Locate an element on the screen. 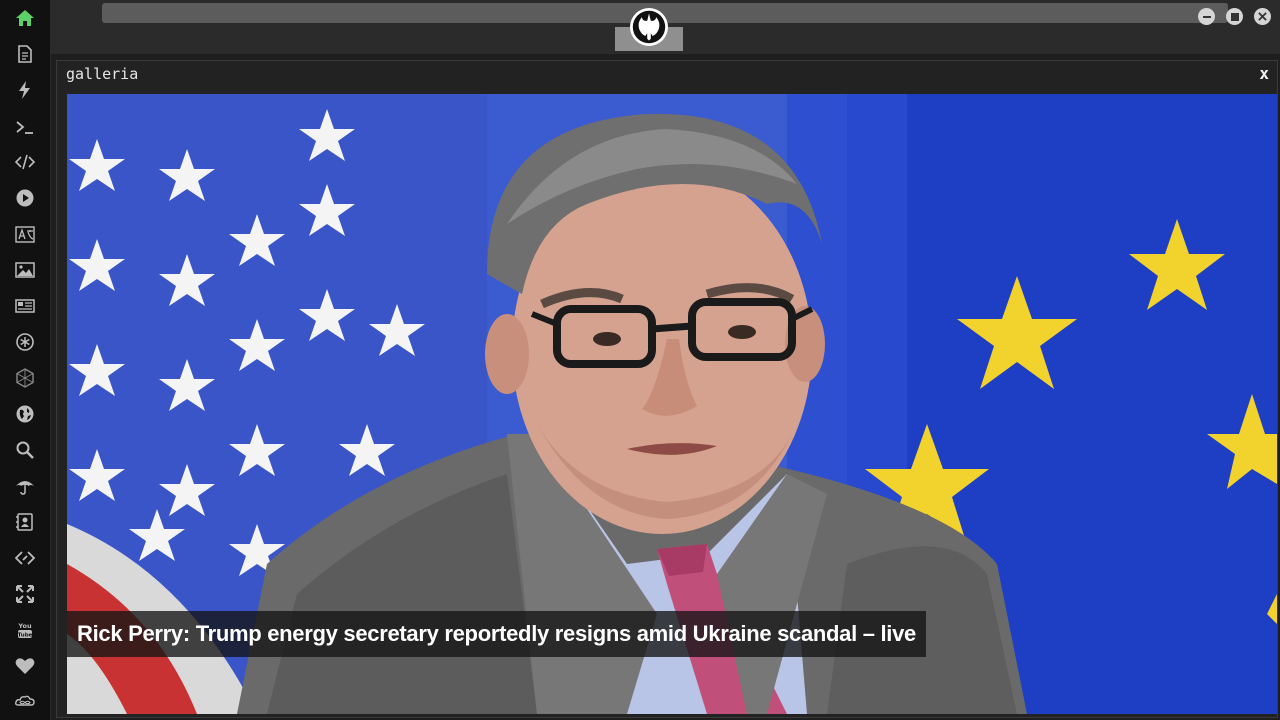 This screenshot has height=720, width=1280. diamond-code-icon is located at coordinates (25, 558).